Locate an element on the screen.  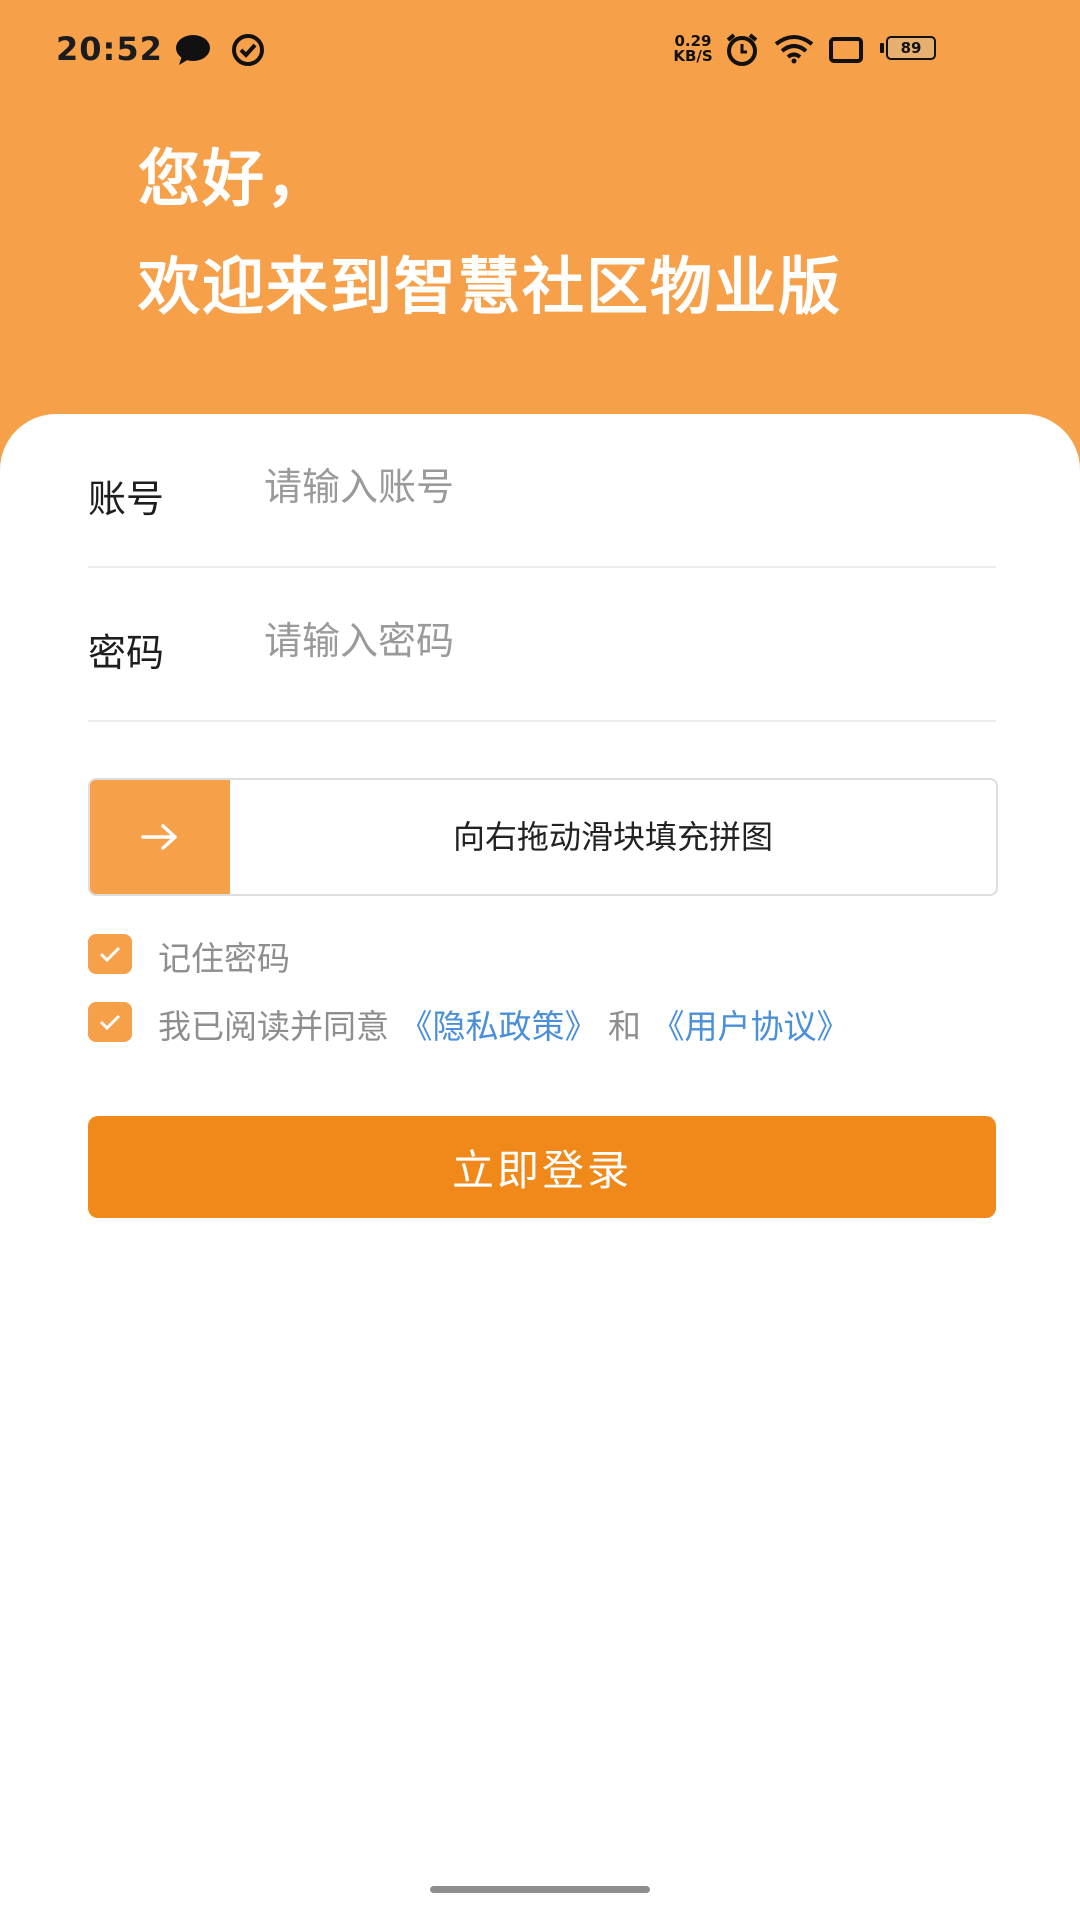
arrow-right-icon is located at coordinates (159, 837).